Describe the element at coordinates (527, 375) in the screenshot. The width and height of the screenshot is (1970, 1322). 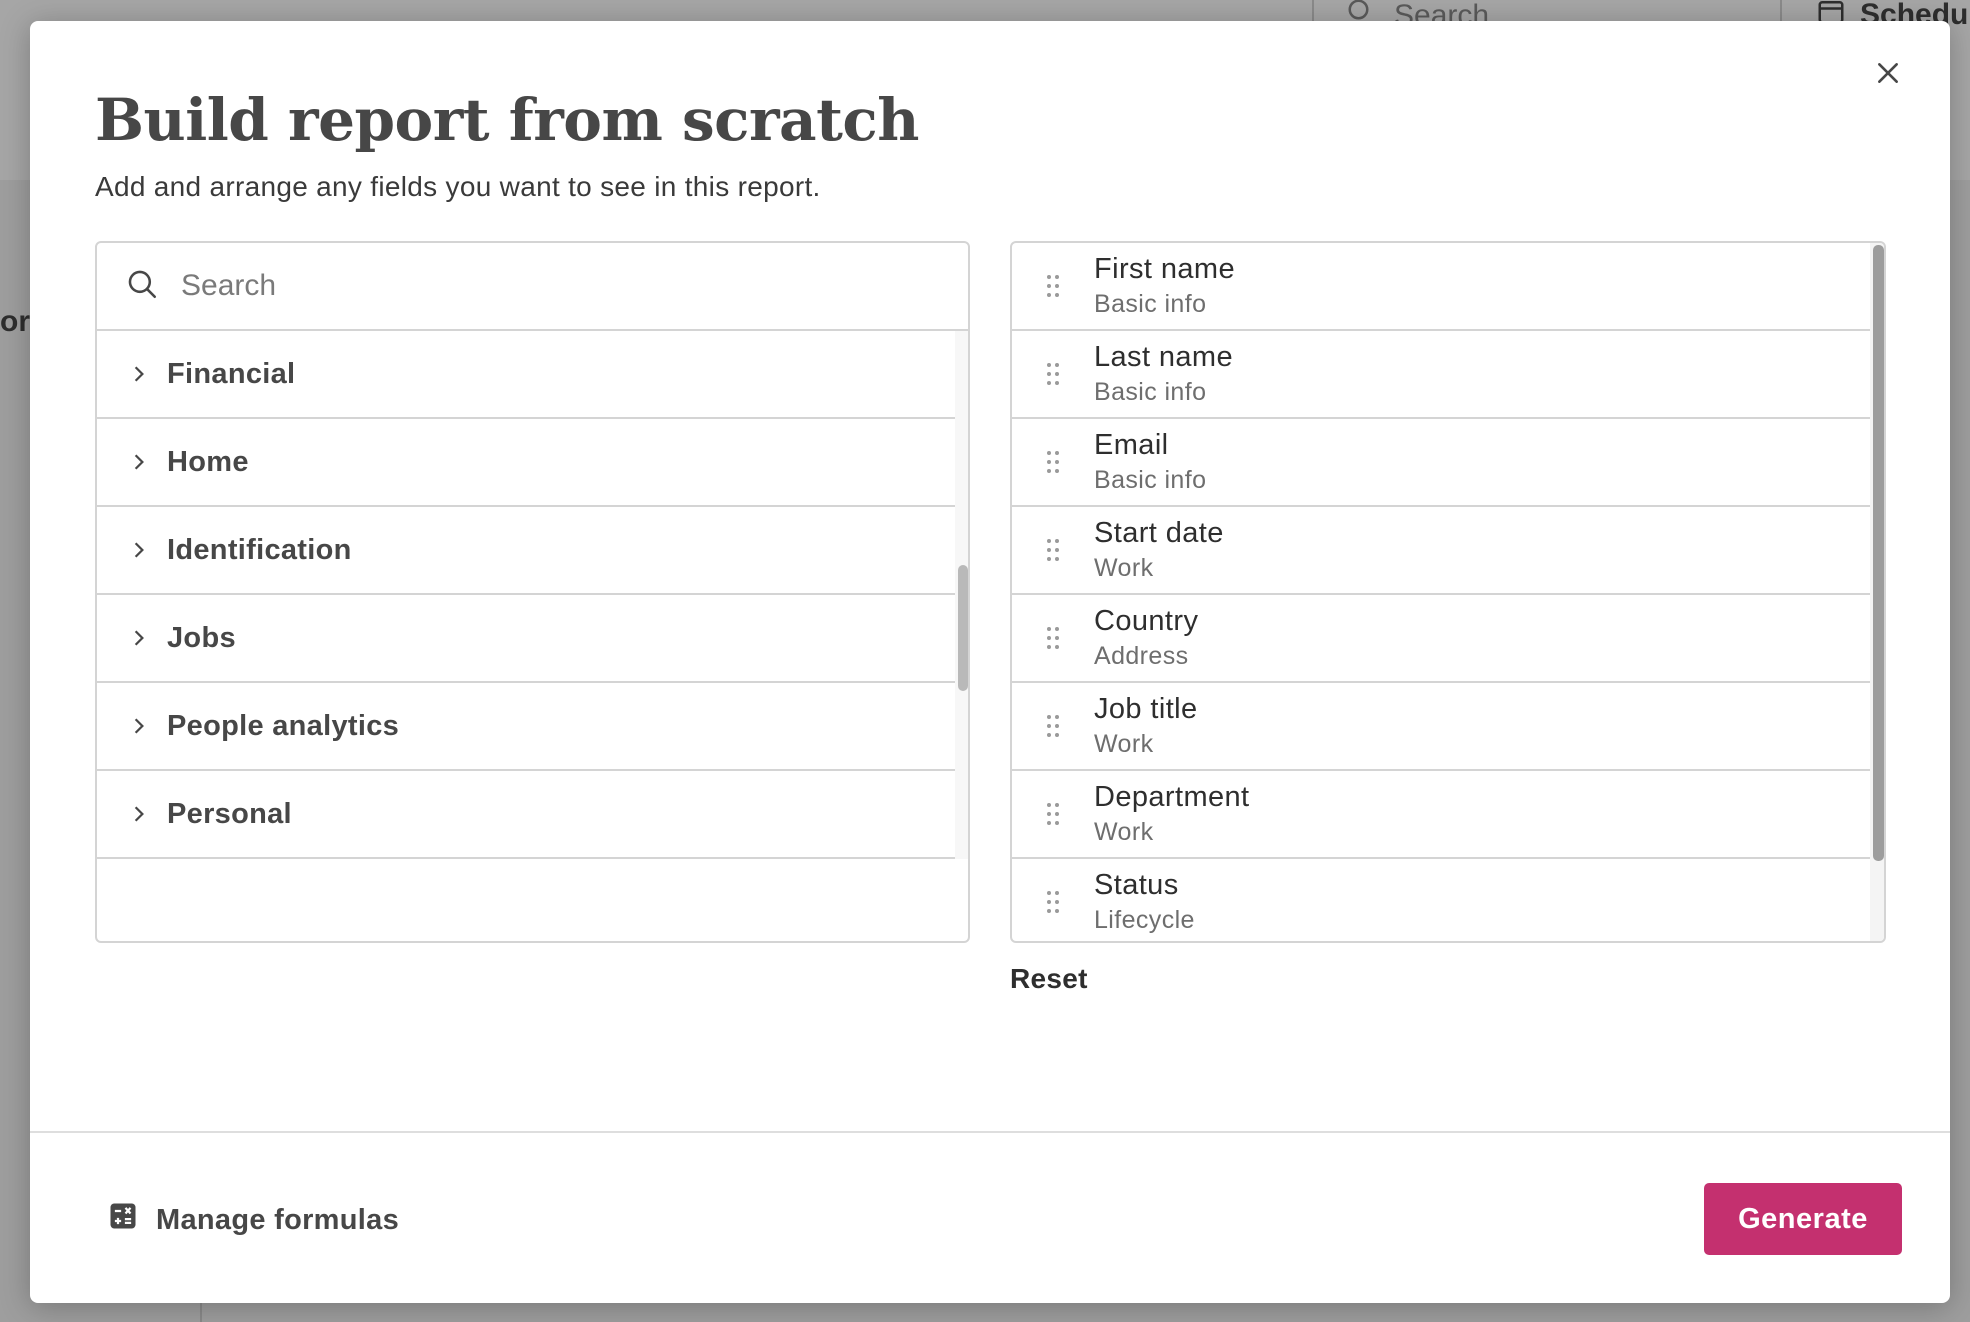
I see `category-financial: Financial` at that location.